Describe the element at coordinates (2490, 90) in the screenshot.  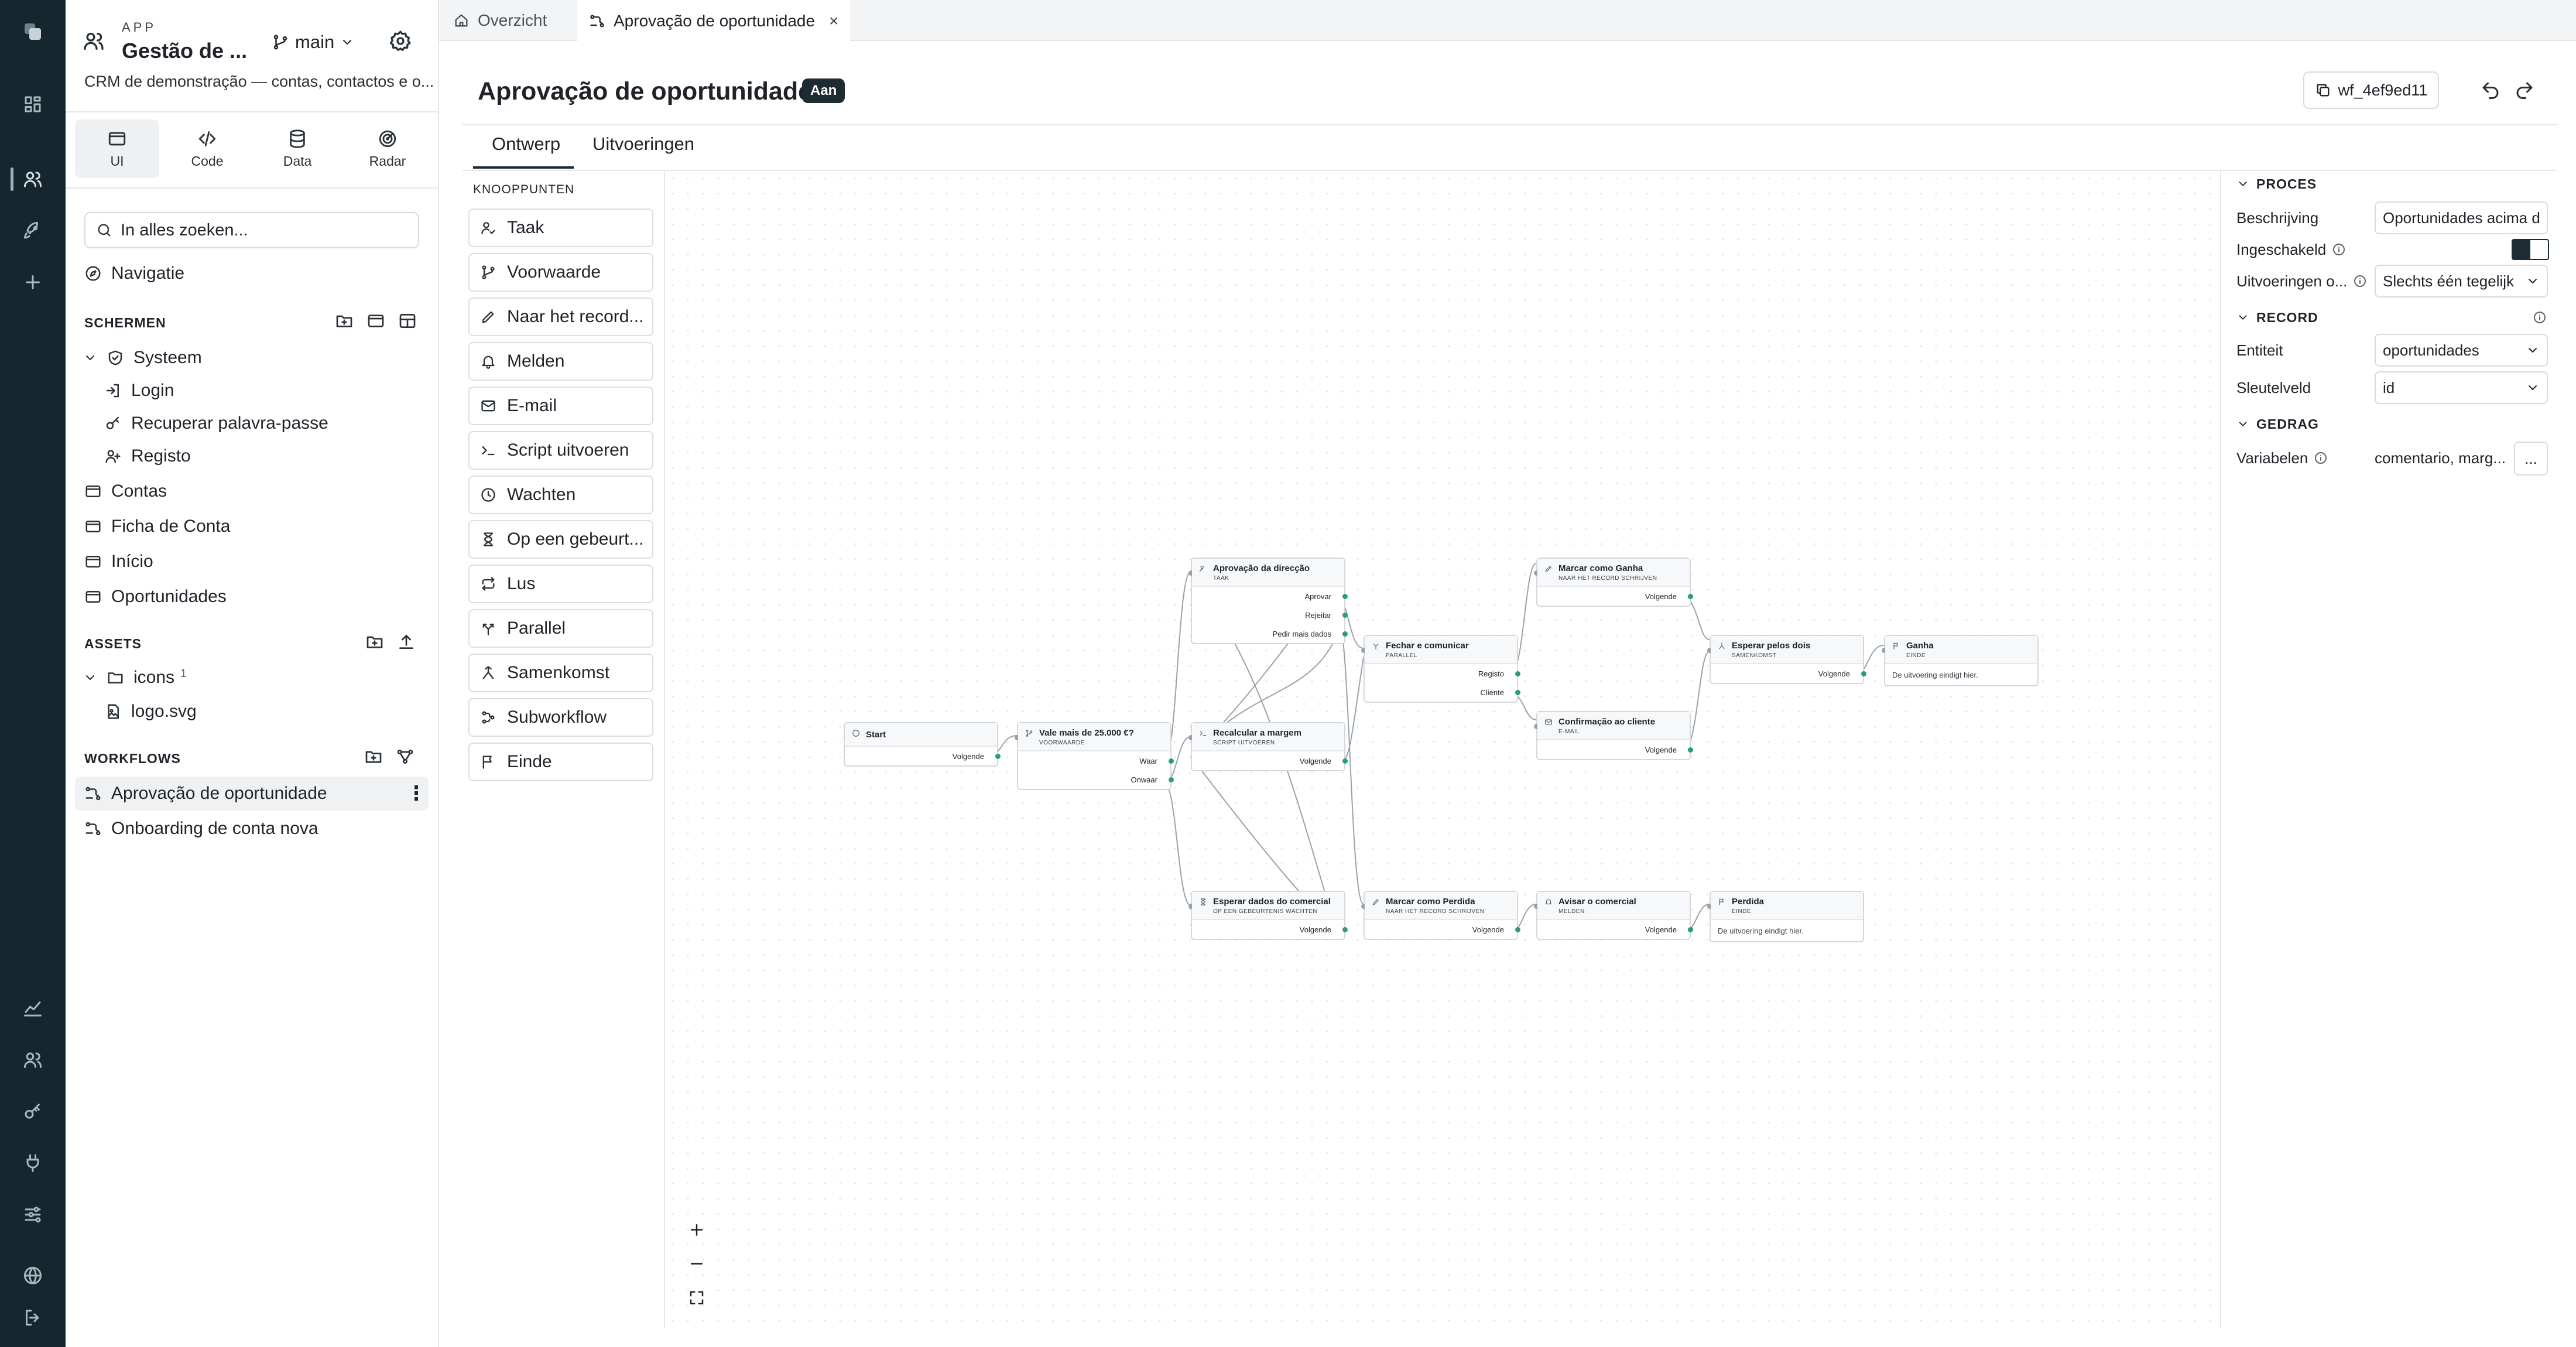
I see `undo-icon` at that location.